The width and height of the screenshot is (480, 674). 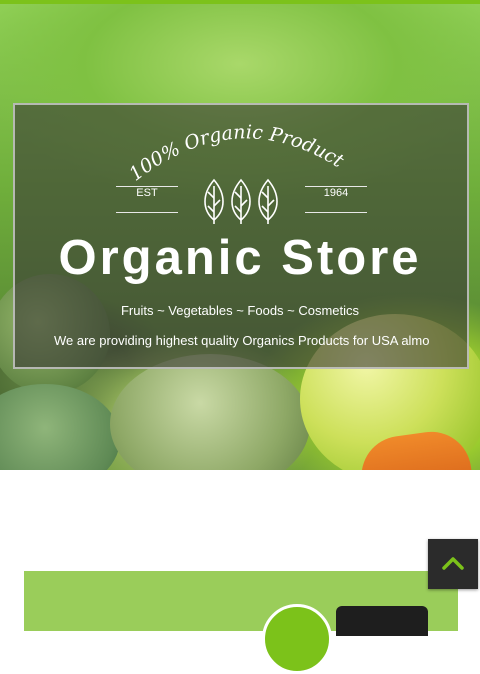 What do you see at coordinates (336, 193) in the screenshot?
I see `year-label: 1964` at bounding box center [336, 193].